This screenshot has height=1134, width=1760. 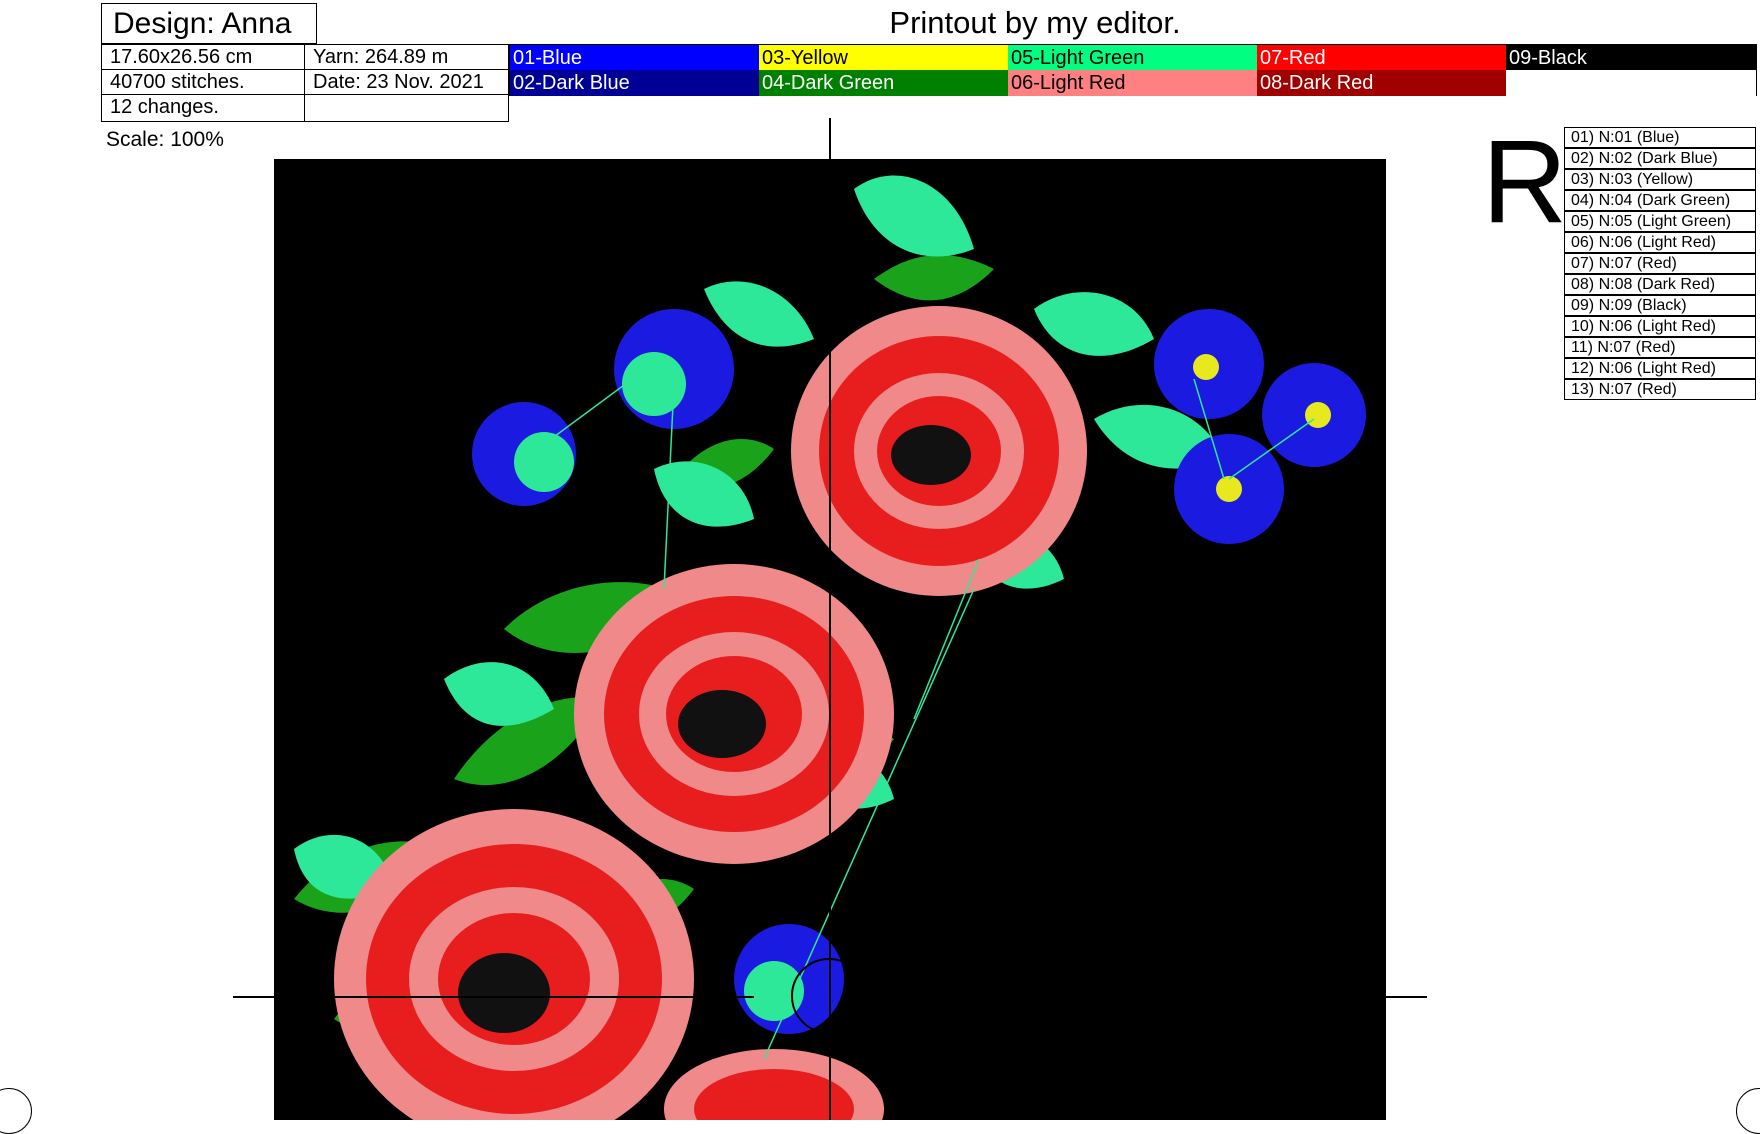 What do you see at coordinates (1660, 284) in the screenshot?
I see `sequence-item: 08) N:08 (Dark Red)` at bounding box center [1660, 284].